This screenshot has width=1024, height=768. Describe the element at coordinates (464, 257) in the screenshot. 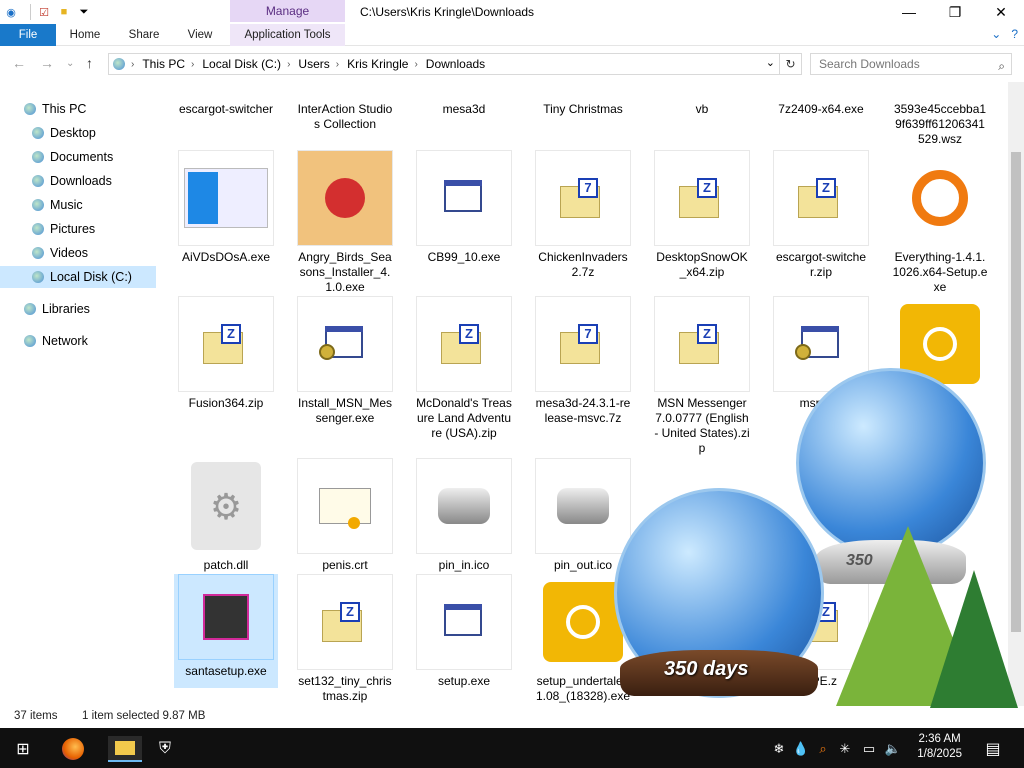

I see `file-label: CB99_10.exe` at that location.